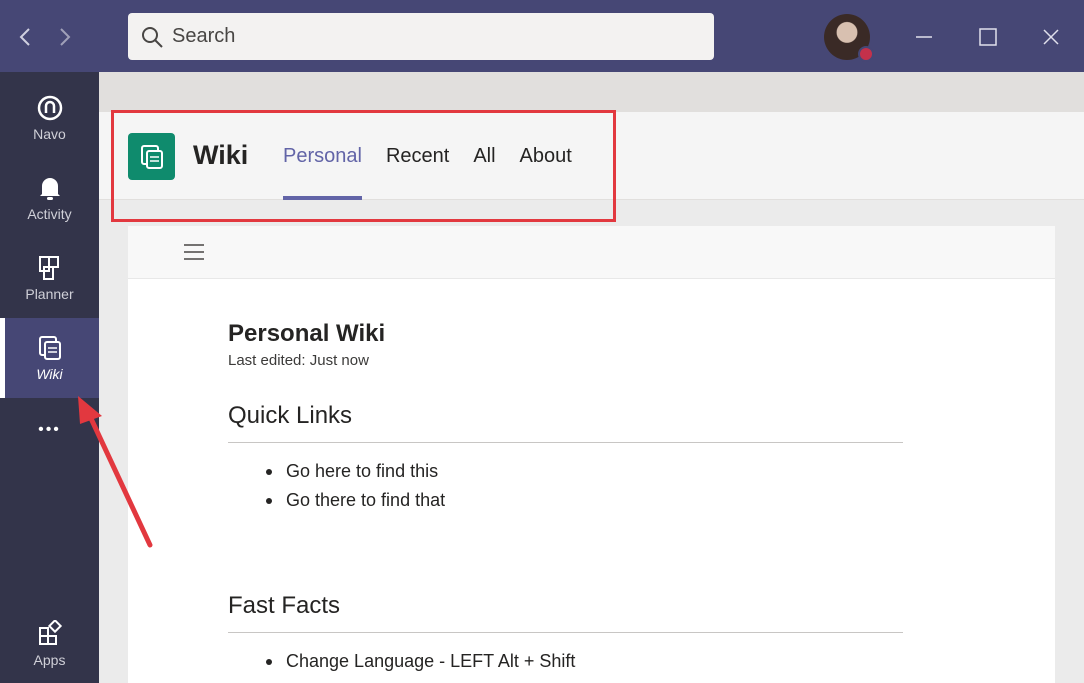 This screenshot has width=1084, height=683. I want to click on rail-item-apps: Apps, so click(49, 643).